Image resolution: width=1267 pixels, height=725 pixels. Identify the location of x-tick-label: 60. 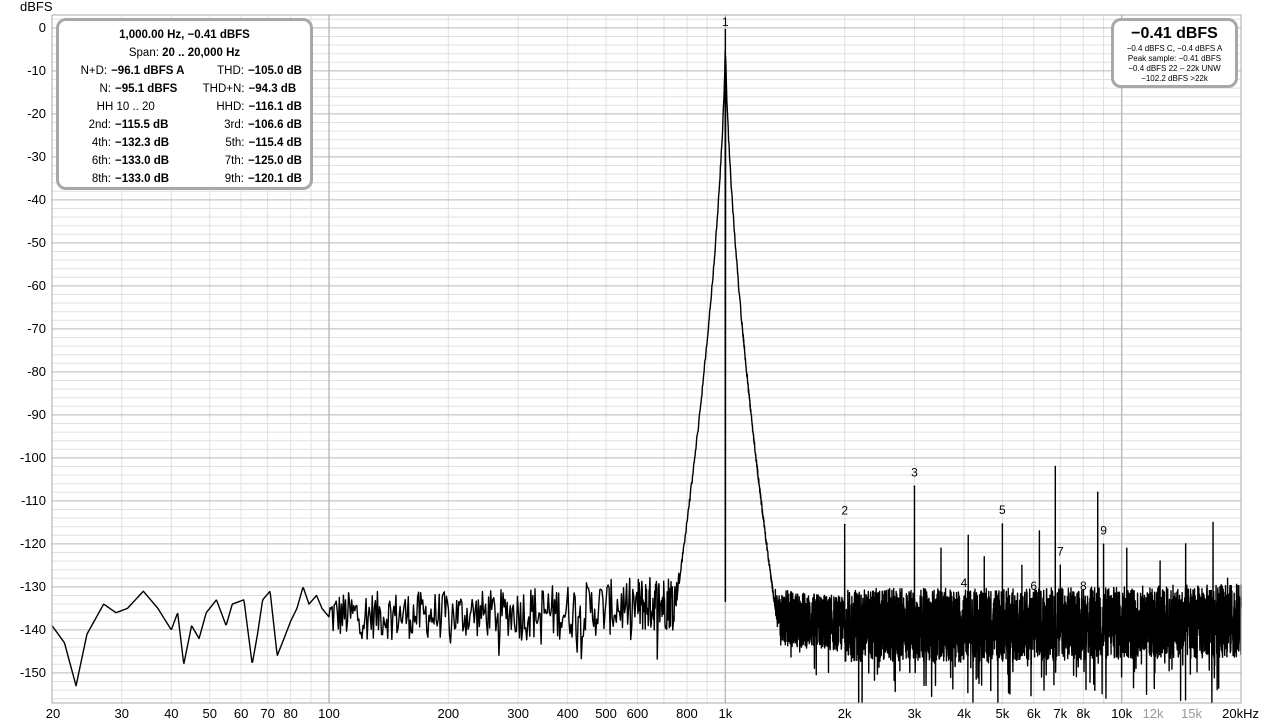
(241, 713).